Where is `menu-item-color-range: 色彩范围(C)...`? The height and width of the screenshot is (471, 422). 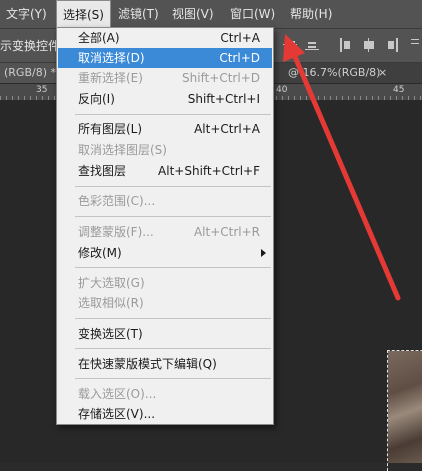
menu-item-color-range: 色彩范围(C)... is located at coordinates (165, 201).